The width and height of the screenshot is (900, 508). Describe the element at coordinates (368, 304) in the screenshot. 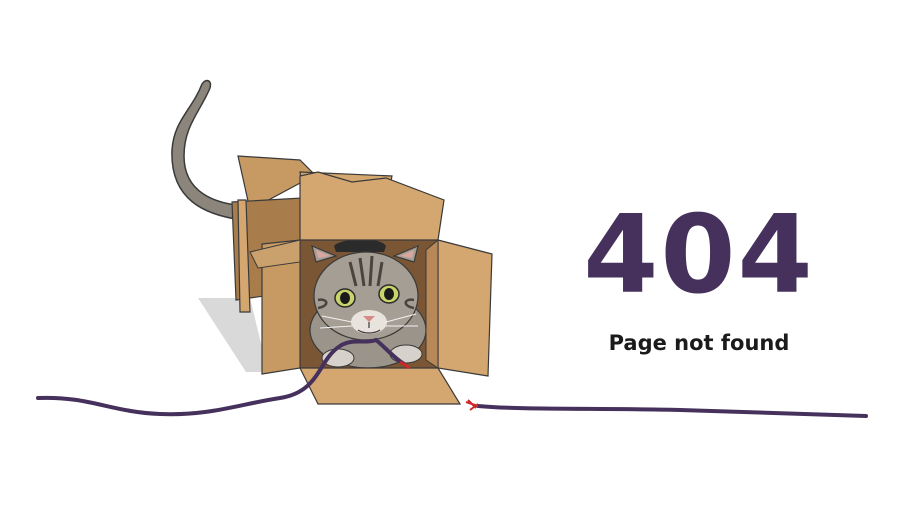

I see `cat-icon` at that location.